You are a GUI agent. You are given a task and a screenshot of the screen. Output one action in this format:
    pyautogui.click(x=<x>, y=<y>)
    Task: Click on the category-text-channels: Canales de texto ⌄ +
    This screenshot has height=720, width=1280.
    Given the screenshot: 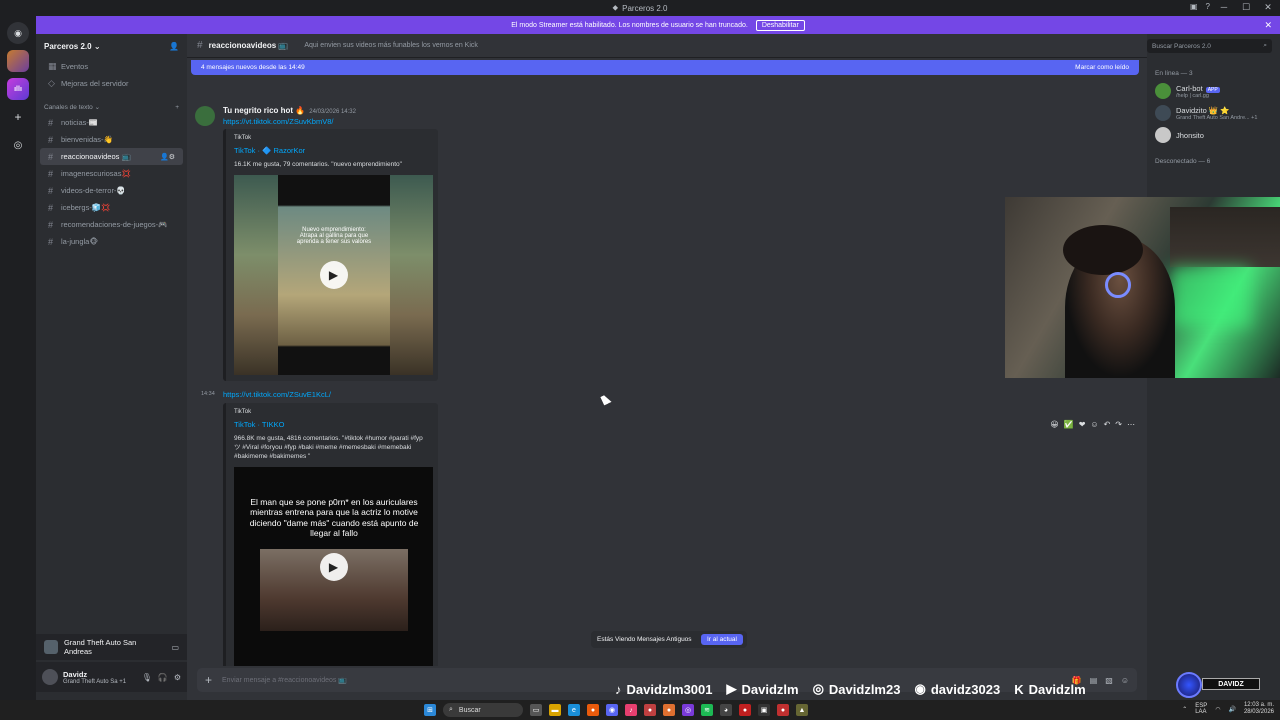 What is the action you would take?
    pyautogui.click(x=111, y=107)
    